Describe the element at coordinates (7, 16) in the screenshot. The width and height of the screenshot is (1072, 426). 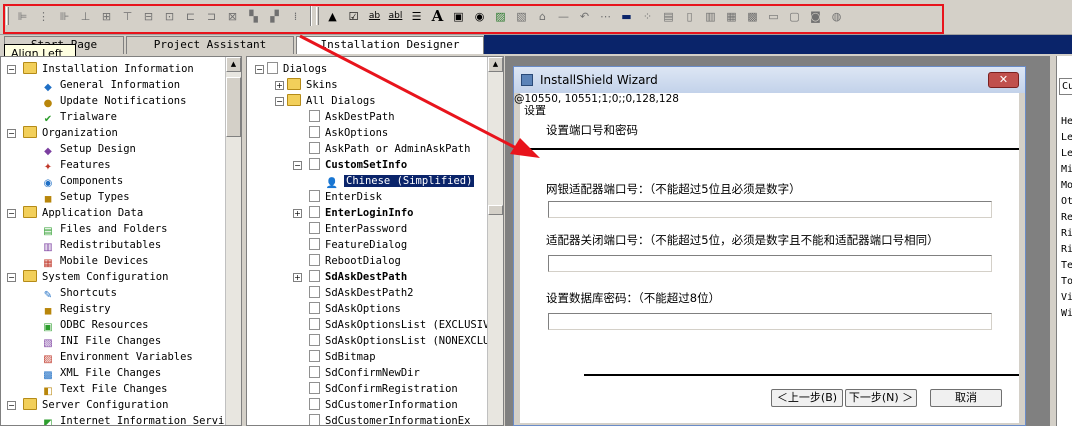
I see `toolbar-grip` at that location.